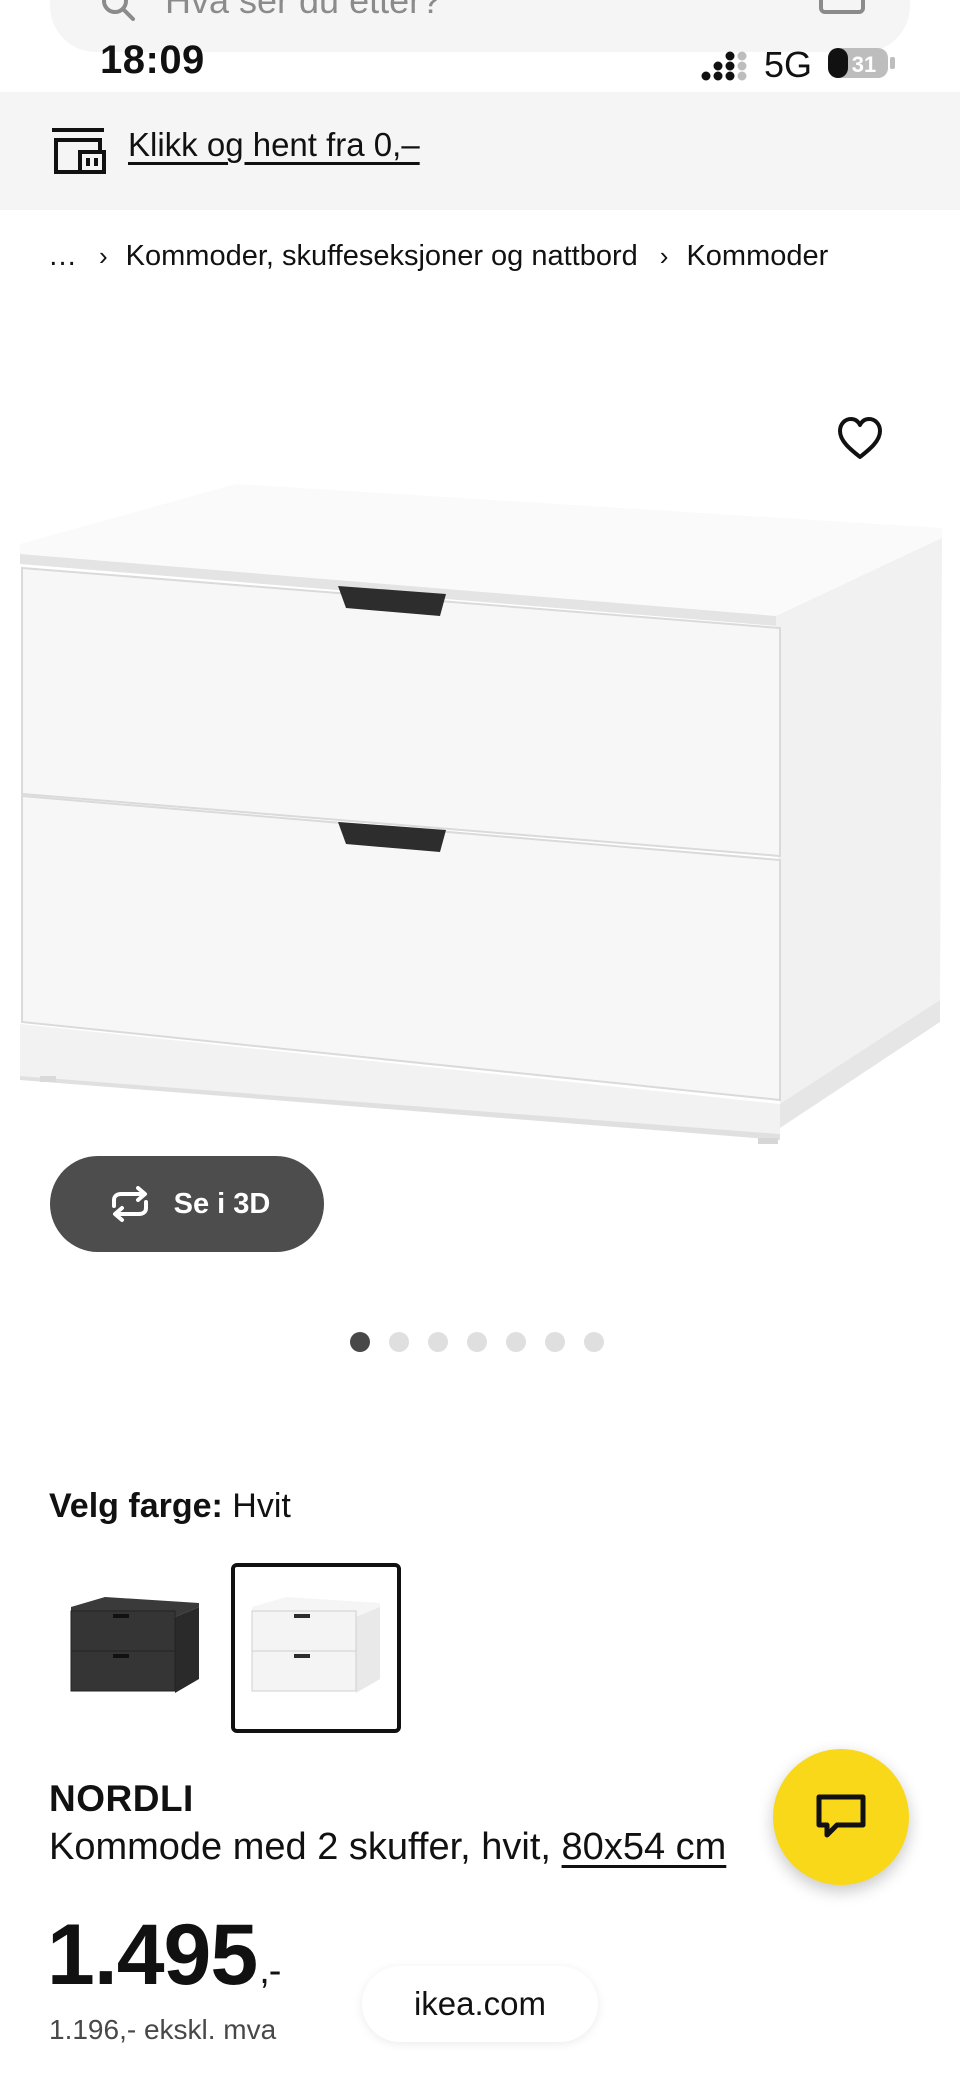 The image size is (960, 2078). What do you see at coordinates (315, 1645) in the screenshot?
I see `white-dresser-thumbnail` at bounding box center [315, 1645].